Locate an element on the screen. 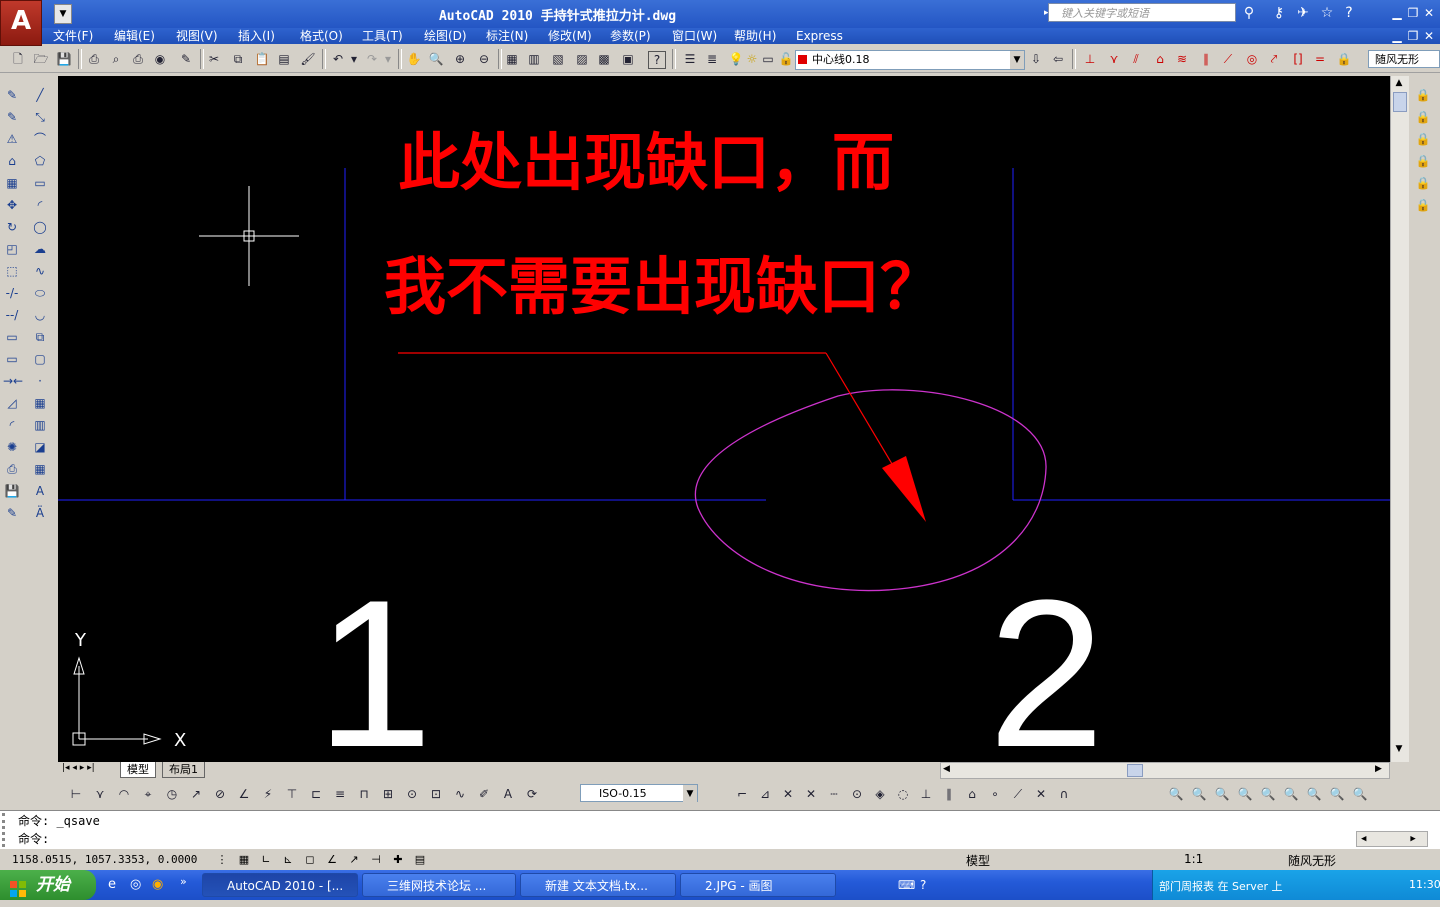  zoom-scale-icon: 🔍 is located at coordinates (1222, 794).